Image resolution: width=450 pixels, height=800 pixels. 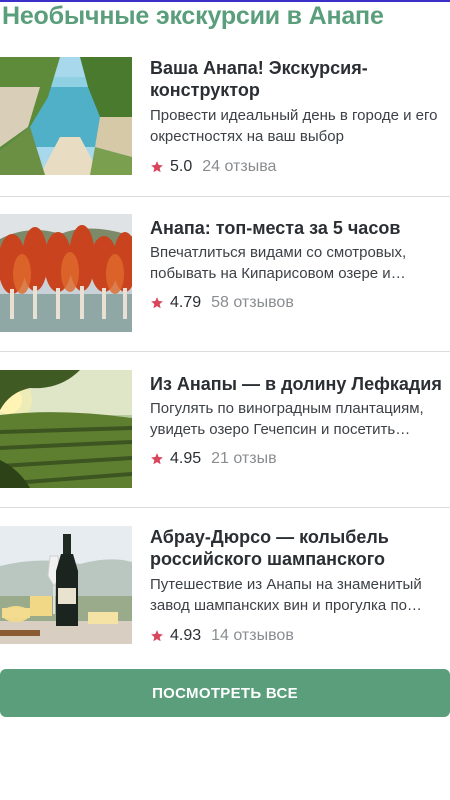 I want to click on tour-rating: 5.0 24 отзыва, so click(x=213, y=167).